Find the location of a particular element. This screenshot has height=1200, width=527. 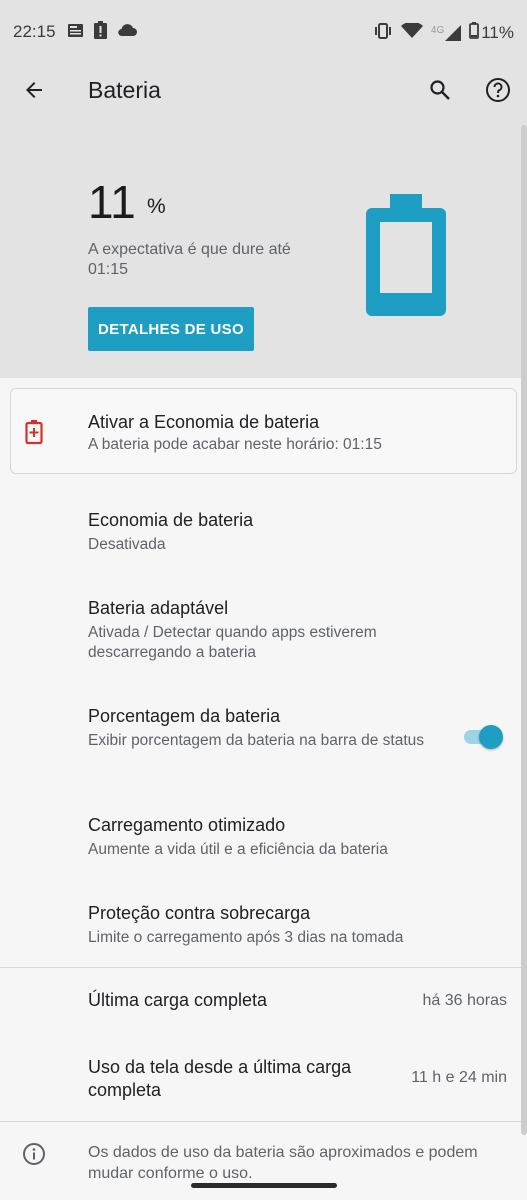

setting-title: Economia de bateria is located at coordinates (171, 520).